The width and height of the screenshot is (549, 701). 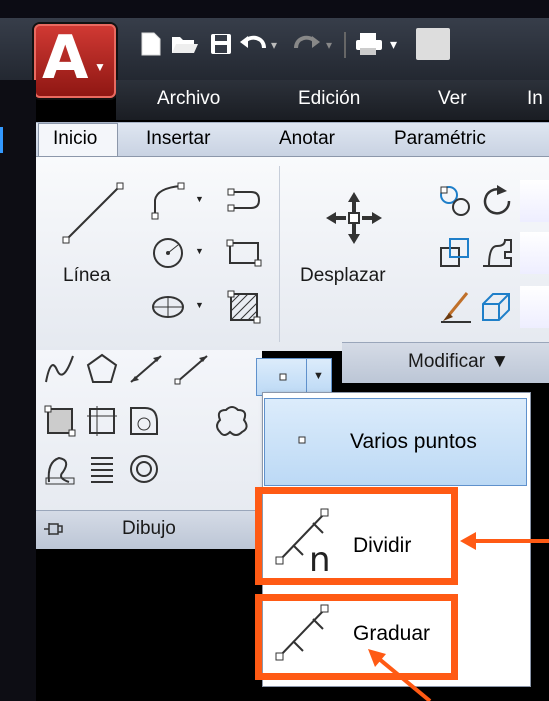 I want to click on dividir-arrowhead-icon, so click(x=468, y=541).